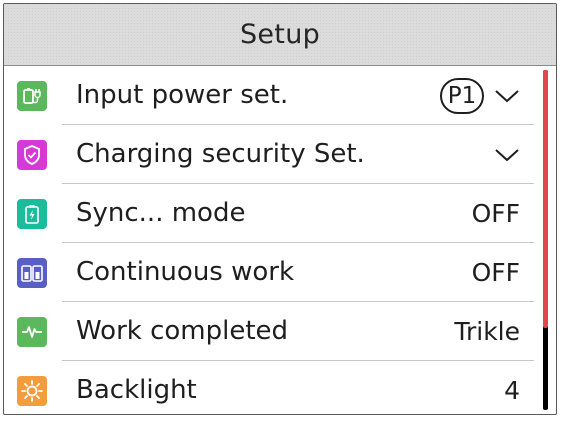  What do you see at coordinates (273, 213) in the screenshot?
I see `menu-item-sync-mode: Sync... mode OFF` at bounding box center [273, 213].